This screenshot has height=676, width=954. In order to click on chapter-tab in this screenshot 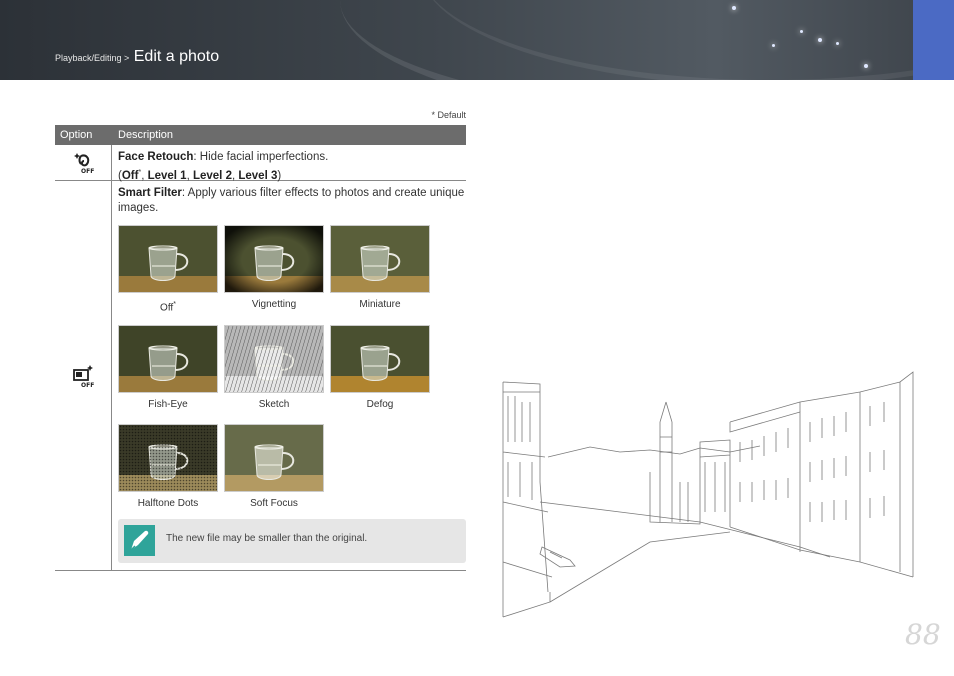, I will do `click(933, 40)`.